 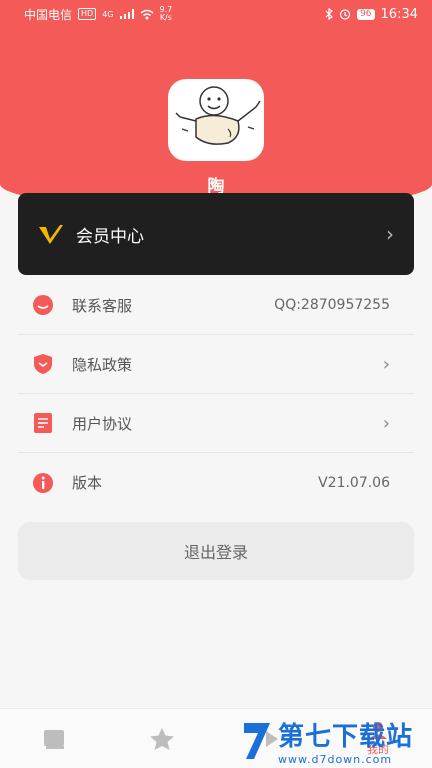 What do you see at coordinates (102, 423) in the screenshot?
I see `menu-label: 用户协议` at bounding box center [102, 423].